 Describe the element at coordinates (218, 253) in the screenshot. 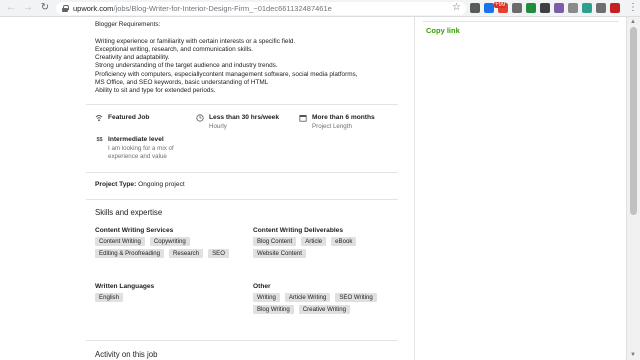

I see `skill-tag: SEO` at that location.